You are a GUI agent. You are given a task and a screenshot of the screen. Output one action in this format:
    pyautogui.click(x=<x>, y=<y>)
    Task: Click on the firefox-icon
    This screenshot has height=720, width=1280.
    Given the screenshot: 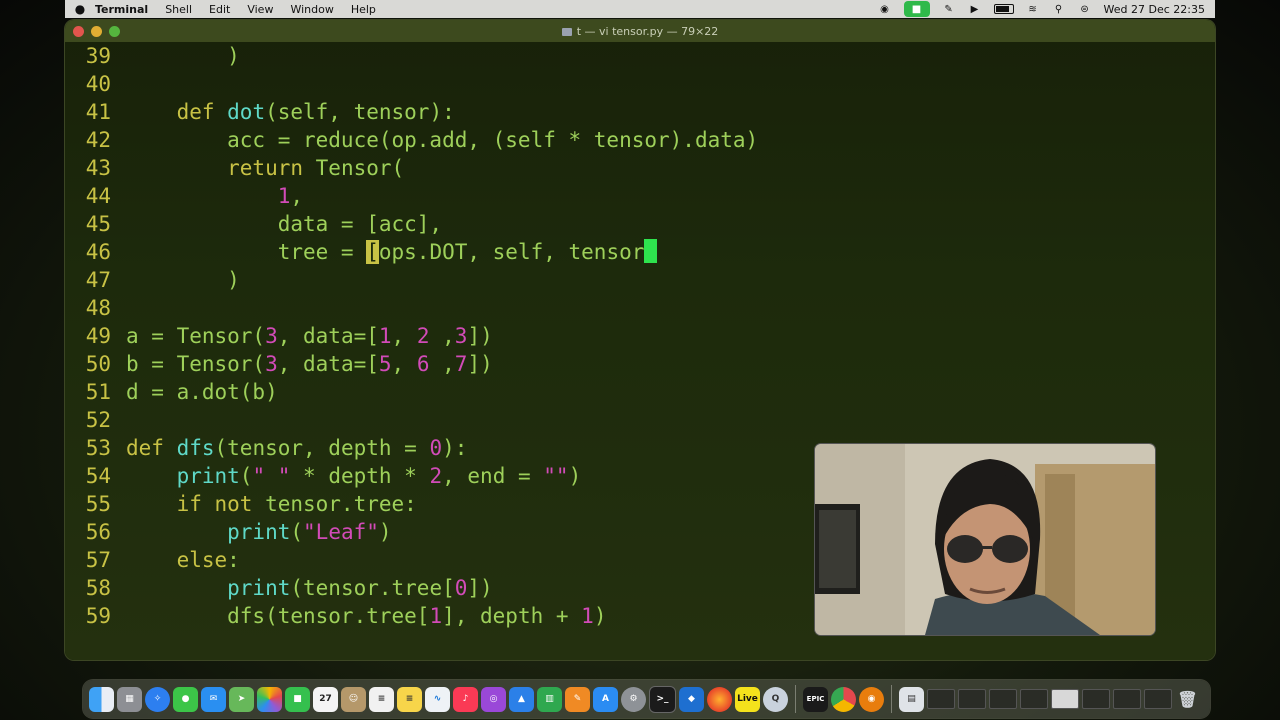 What is the action you would take?
    pyautogui.click(x=719, y=699)
    